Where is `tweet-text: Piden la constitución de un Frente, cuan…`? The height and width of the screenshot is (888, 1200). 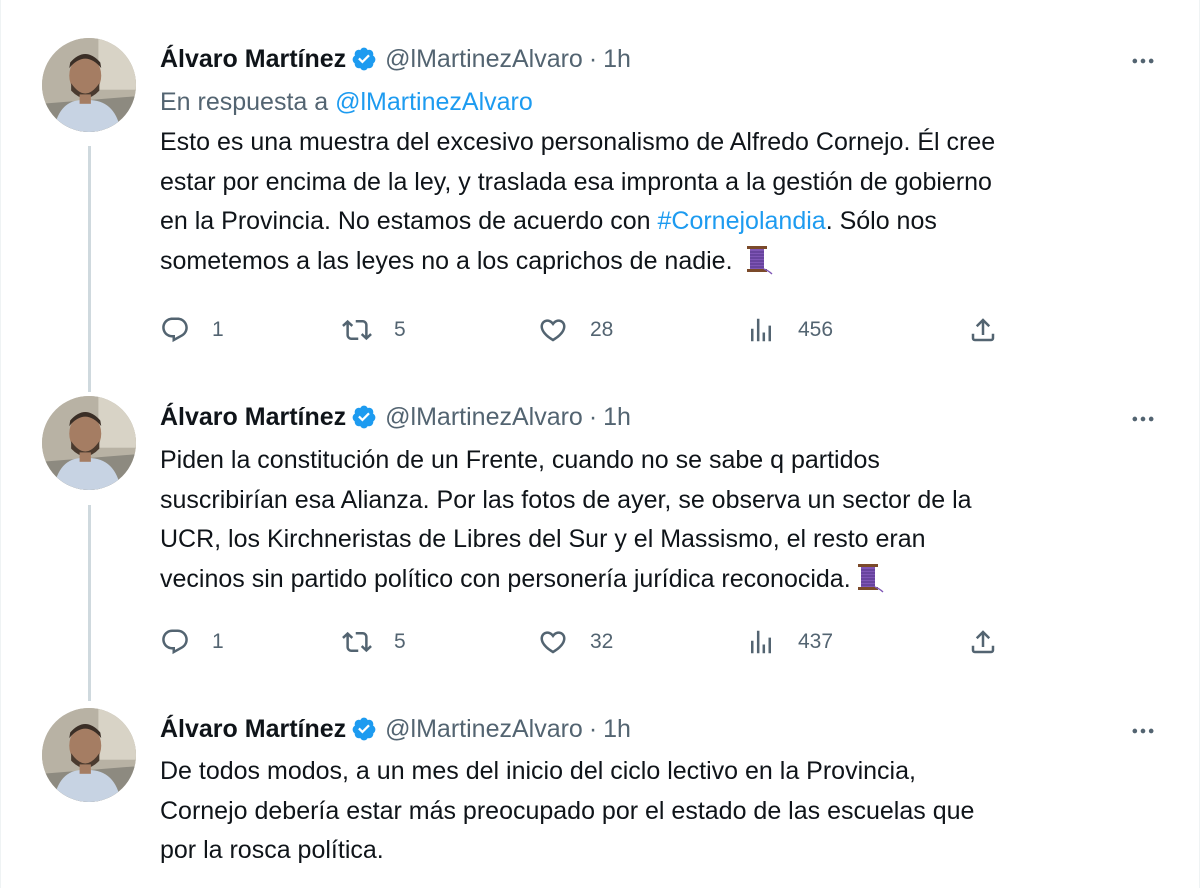 tweet-text: Piden la constitución de un Frente, cuan… is located at coordinates (566, 520).